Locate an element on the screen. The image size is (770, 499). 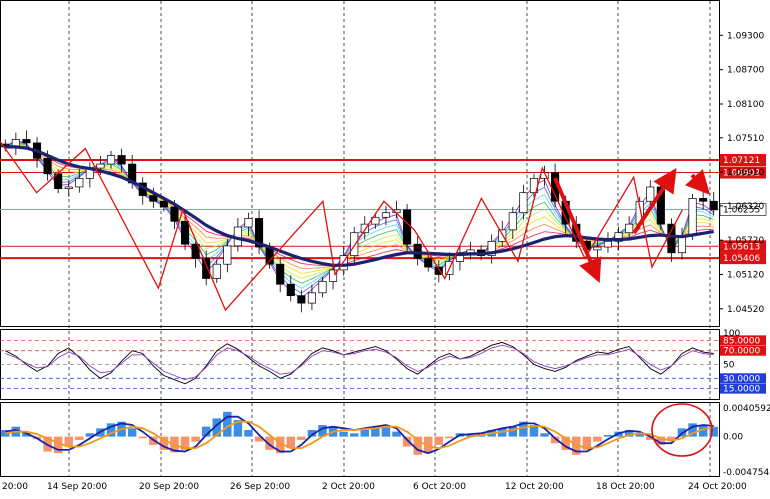
y-tick-label: 1.04520 is located at coordinates (745, 310).